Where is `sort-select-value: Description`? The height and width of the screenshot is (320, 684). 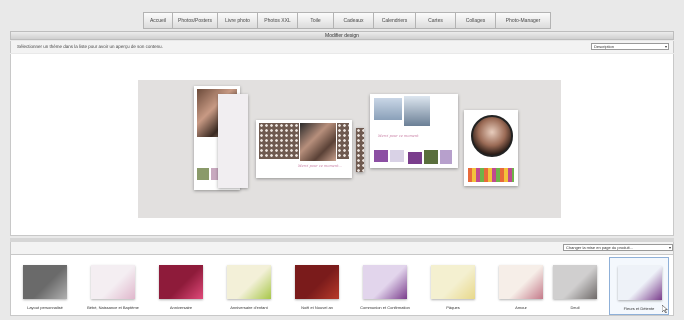 sort-select-value: Description is located at coordinates (604, 46).